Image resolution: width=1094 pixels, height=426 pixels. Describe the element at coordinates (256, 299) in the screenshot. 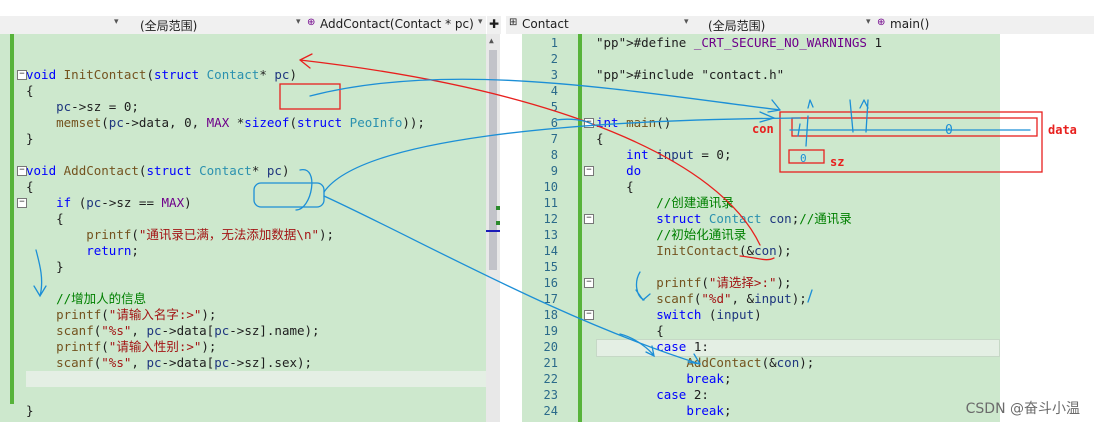

I see `code-line: //增加人的信息` at that location.